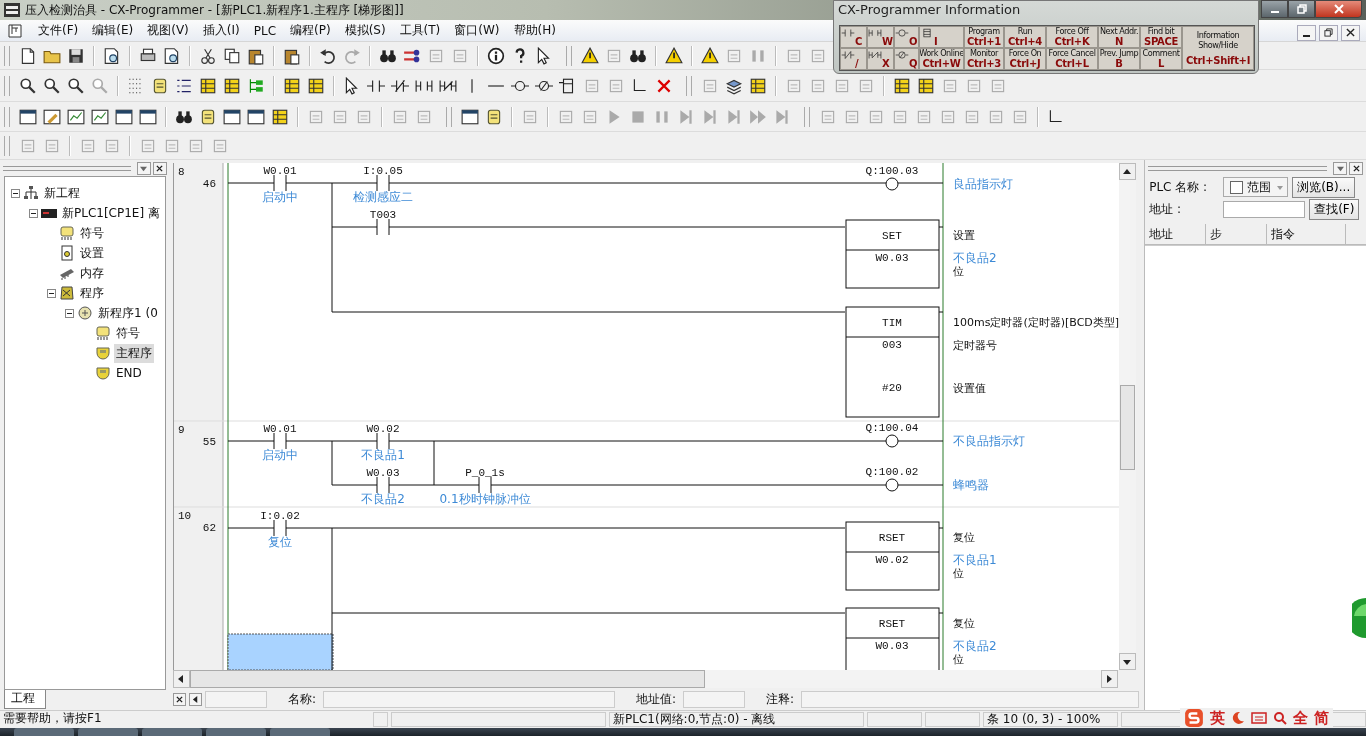 The height and width of the screenshot is (736, 1366). What do you see at coordinates (1274, 12) in the screenshot?
I see `minimize-icon` at bounding box center [1274, 12].